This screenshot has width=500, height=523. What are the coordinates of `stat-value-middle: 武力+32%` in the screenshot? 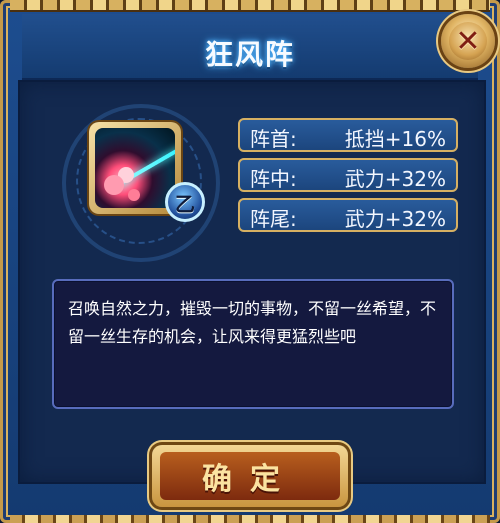 It's located at (395, 179).